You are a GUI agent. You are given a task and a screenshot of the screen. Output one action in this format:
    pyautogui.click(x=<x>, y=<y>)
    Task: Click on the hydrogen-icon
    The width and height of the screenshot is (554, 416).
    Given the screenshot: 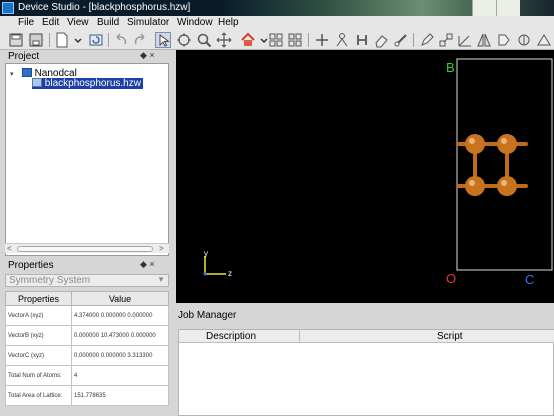 What is the action you would take?
    pyautogui.click(x=362, y=40)
    